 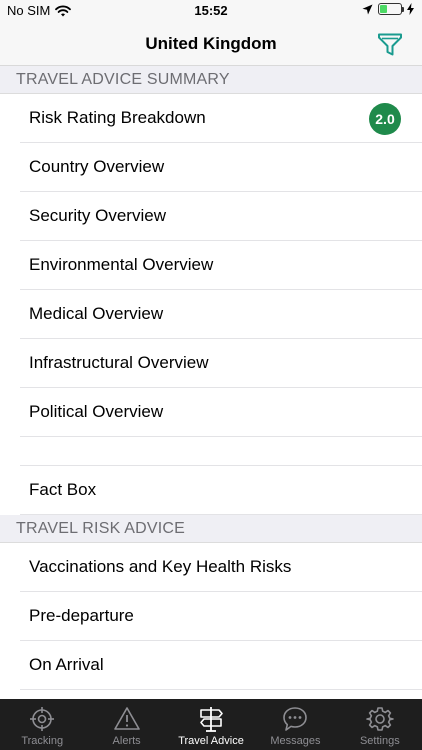 What do you see at coordinates (121, 264) in the screenshot?
I see `row-label: Environmental Overview` at bounding box center [121, 264].